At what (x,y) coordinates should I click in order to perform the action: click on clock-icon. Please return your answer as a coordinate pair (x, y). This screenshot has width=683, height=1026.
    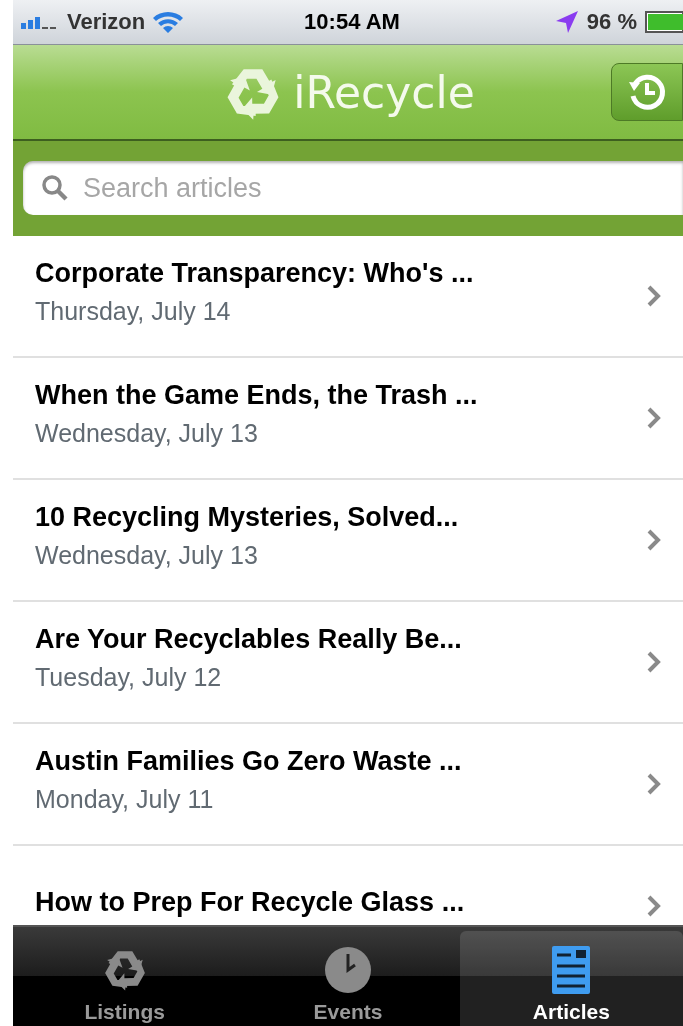
    Looking at the image, I should click on (348, 970).